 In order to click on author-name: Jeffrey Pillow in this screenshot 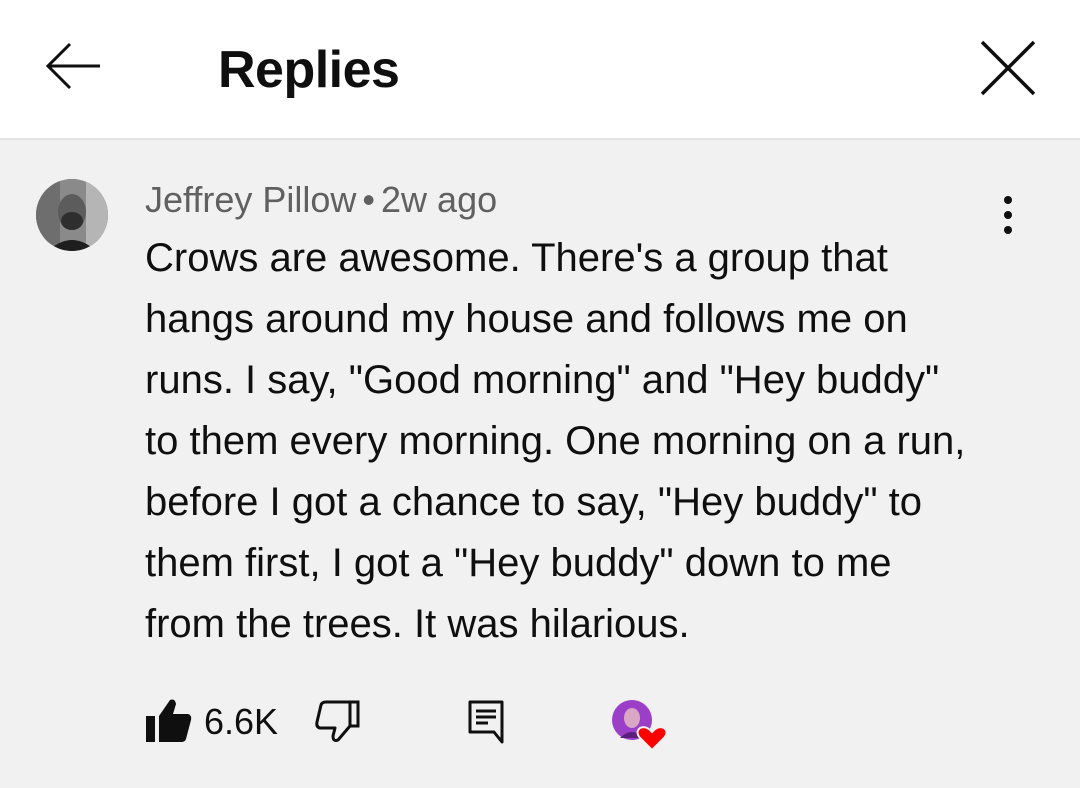, I will do `click(250, 199)`.